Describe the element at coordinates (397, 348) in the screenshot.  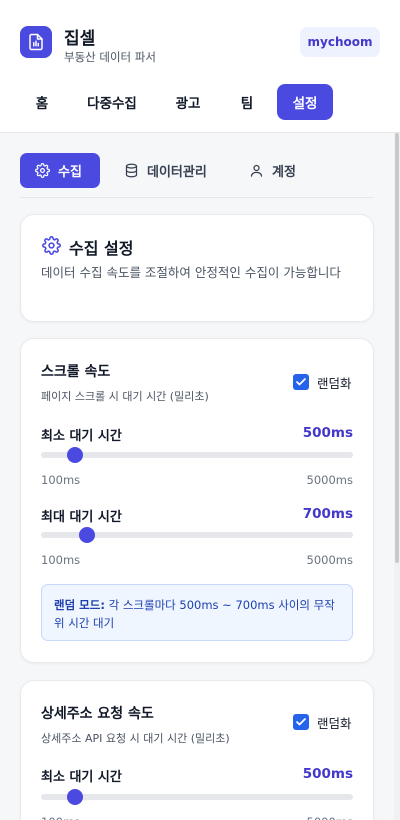
I see `scrollbar-thumb` at that location.